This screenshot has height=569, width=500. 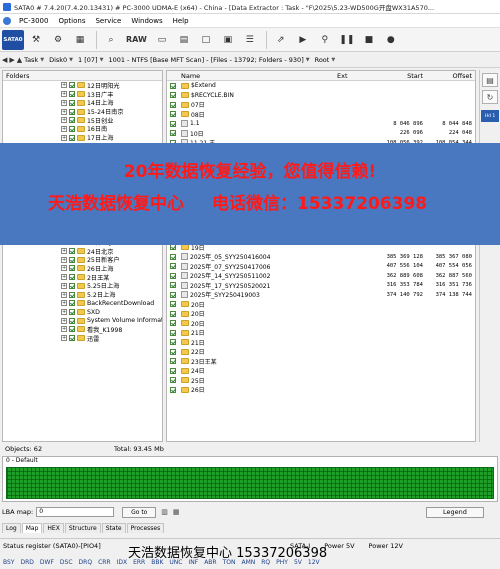 I want to click on forward-icon: ▶, so click(x=11, y=60).